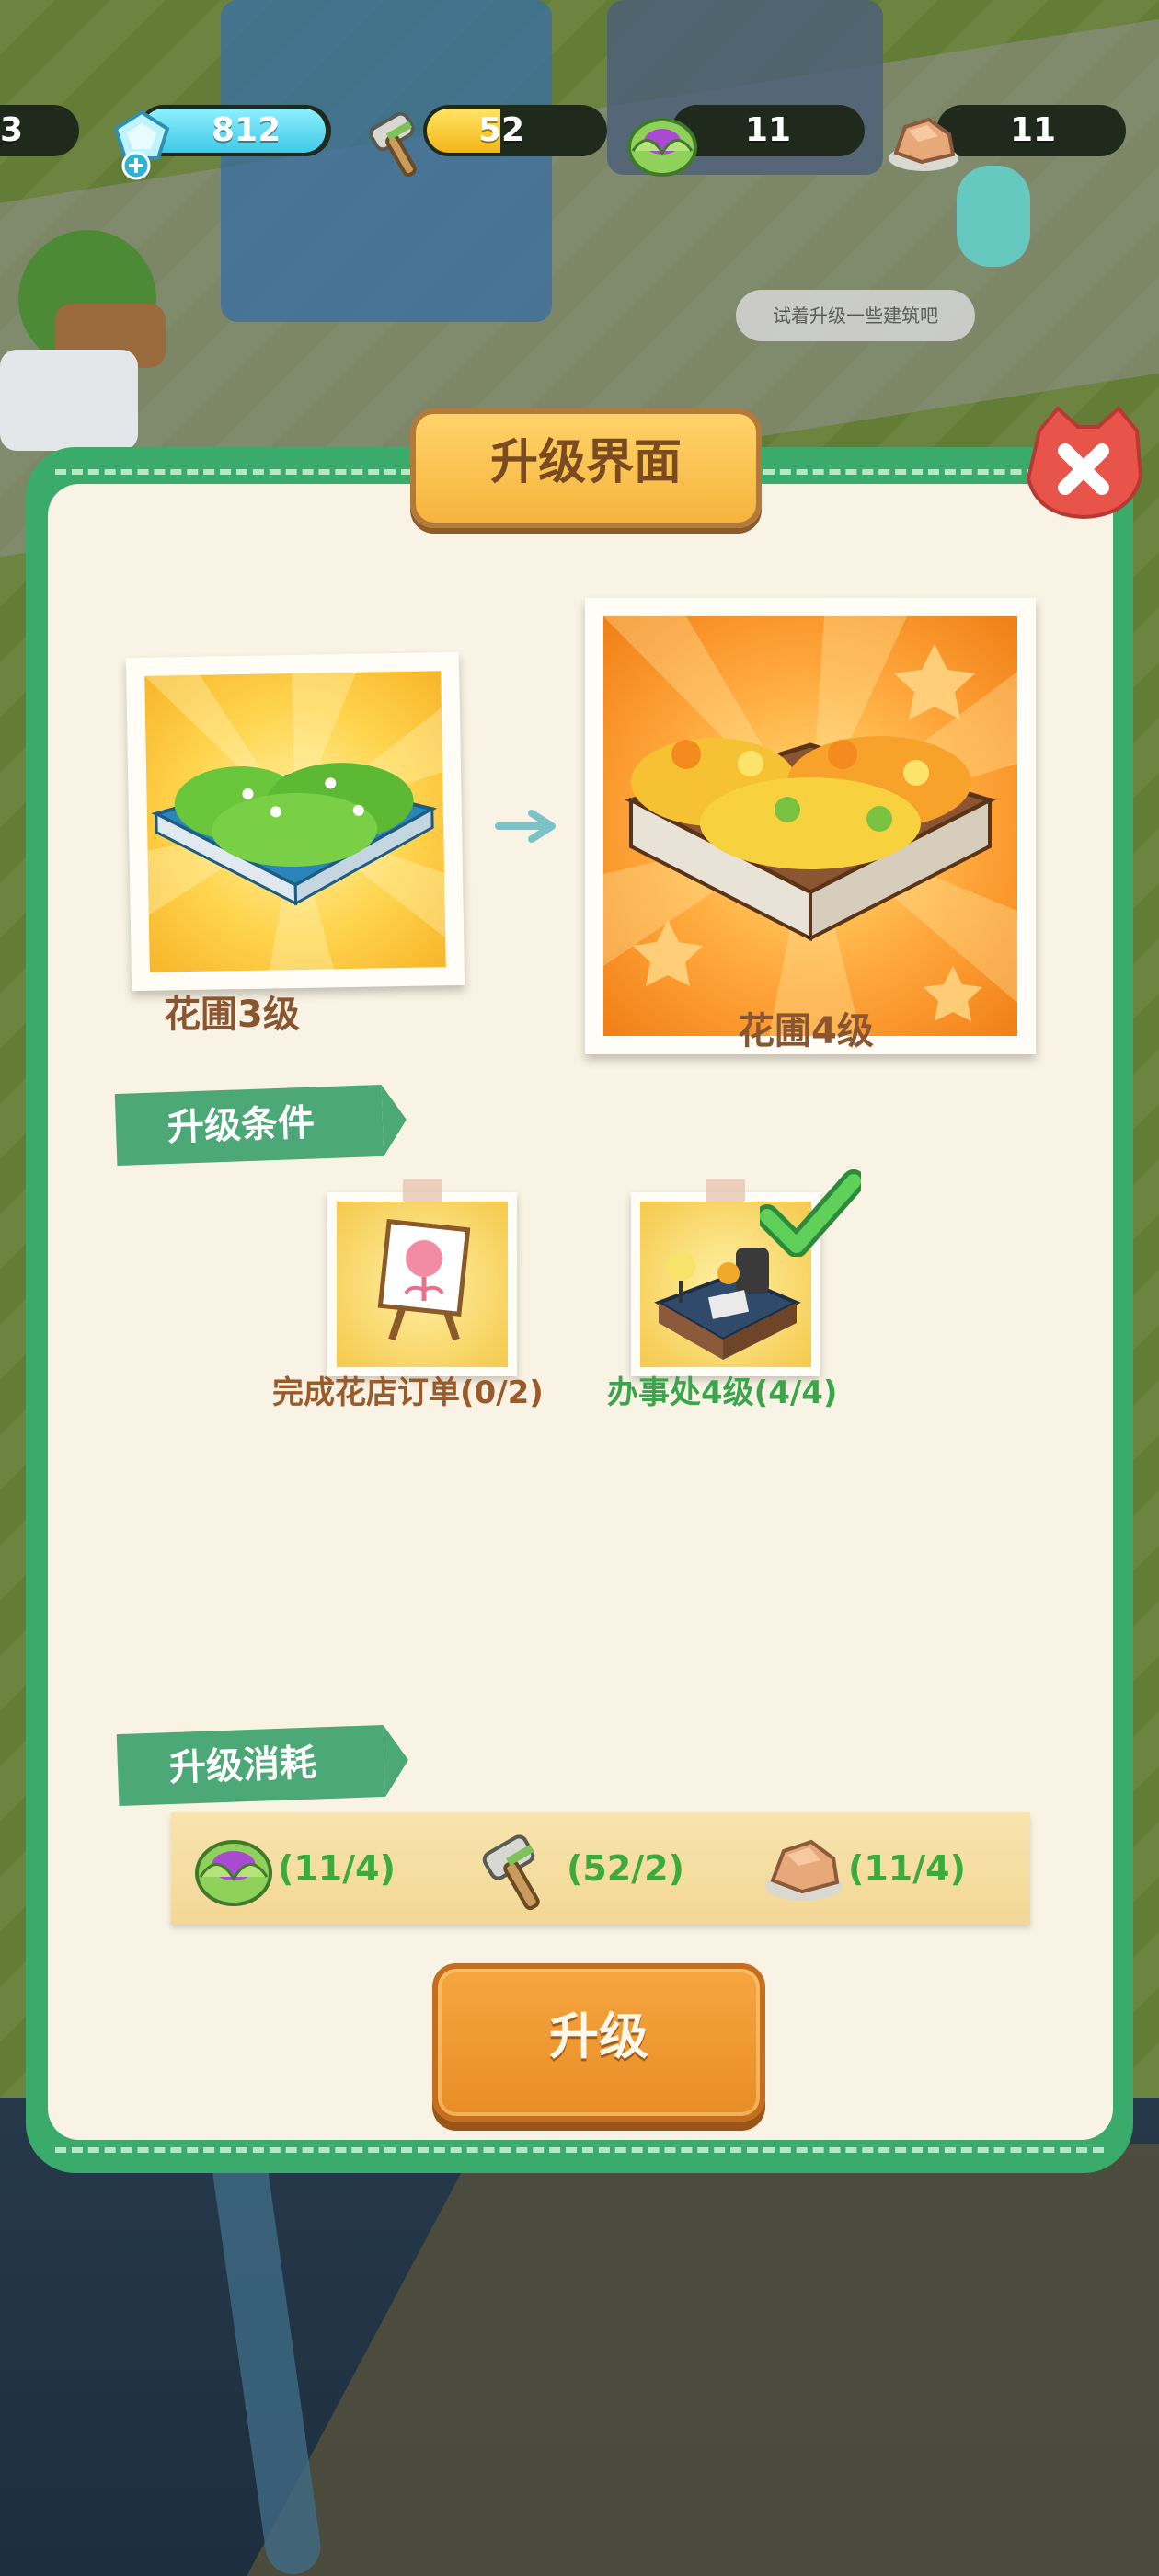 The width and height of the screenshot is (1159, 2576). What do you see at coordinates (12, 130) in the screenshot?
I see `resource-partial-value: 3` at bounding box center [12, 130].